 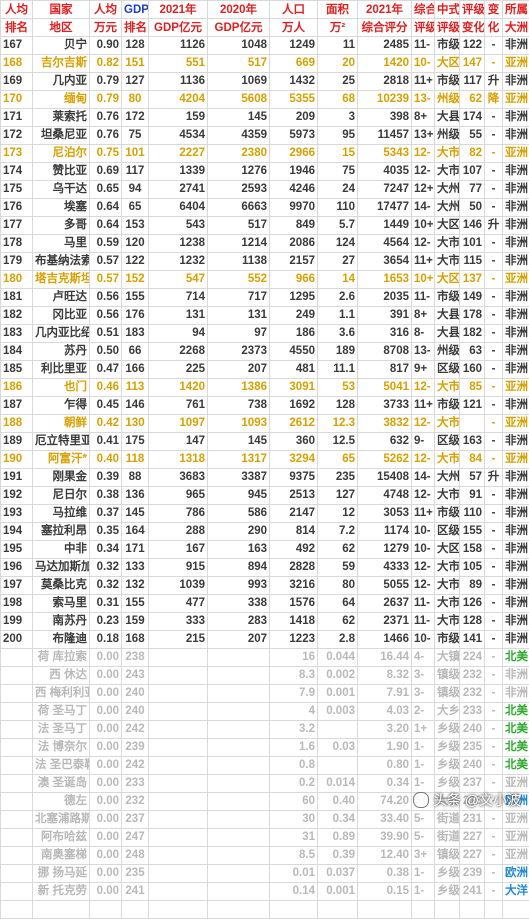 I want to click on column-header: 面积, so click(x=338, y=10).